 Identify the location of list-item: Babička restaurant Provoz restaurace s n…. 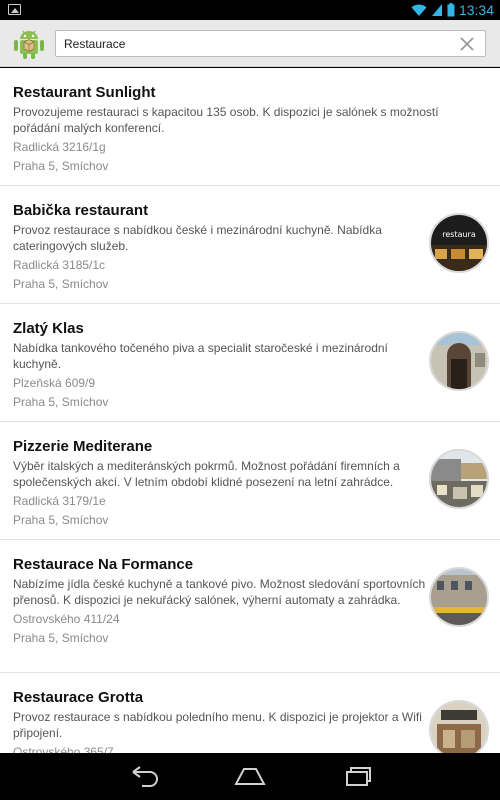
(250, 245).